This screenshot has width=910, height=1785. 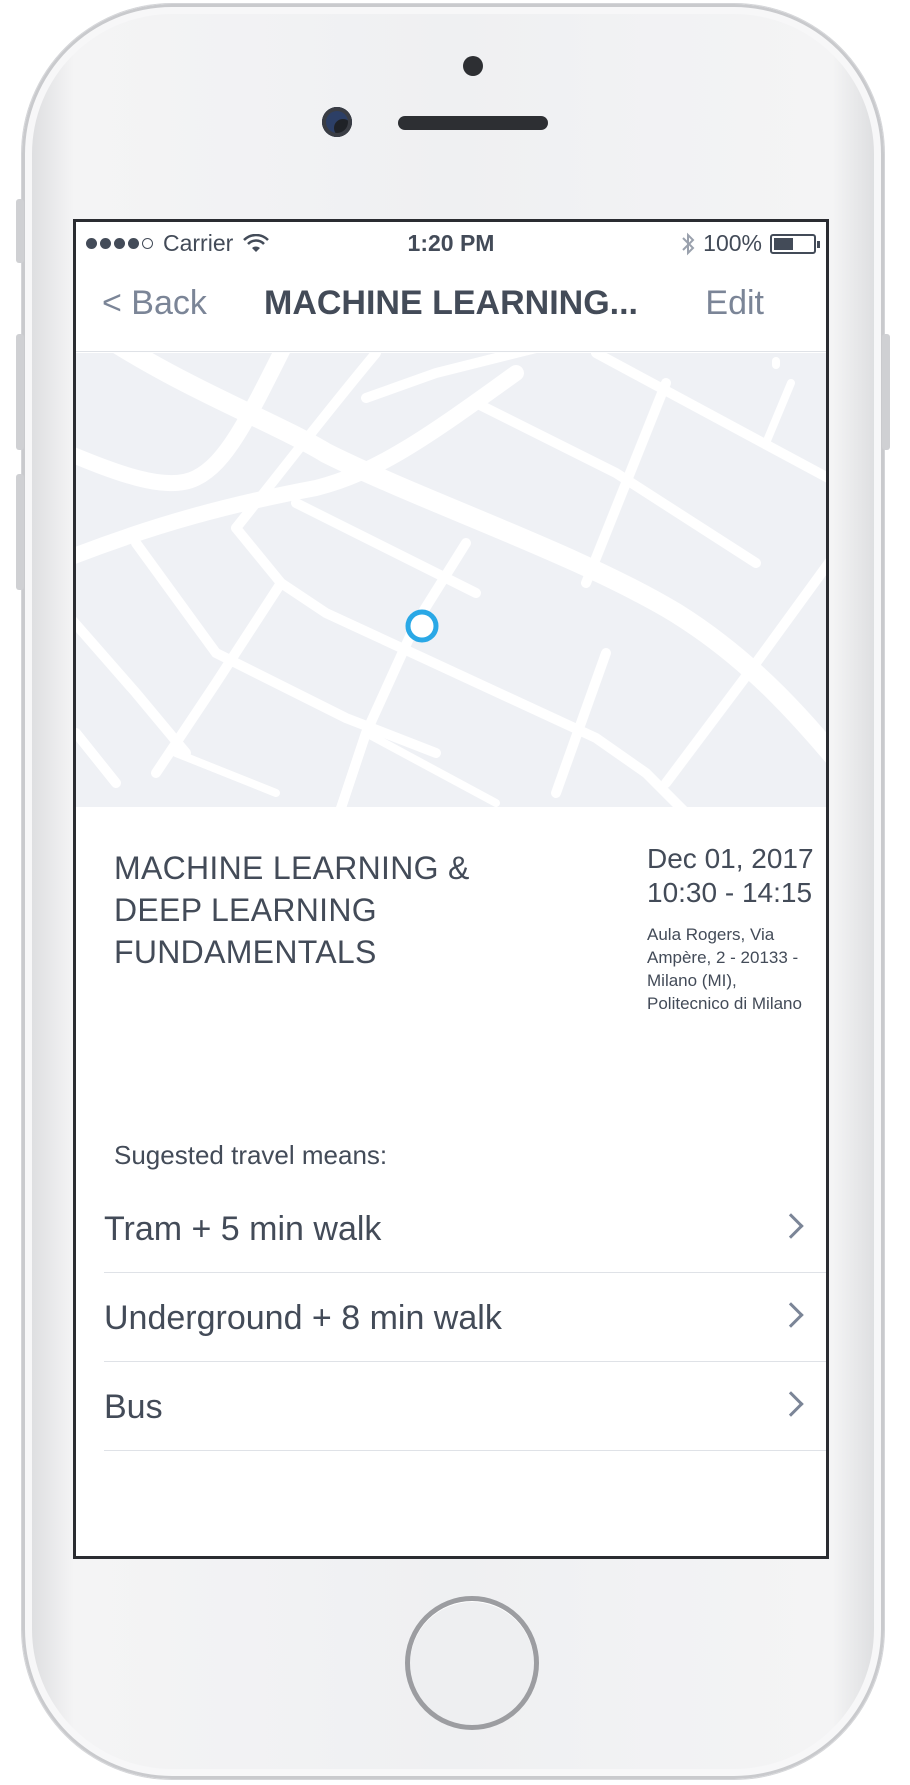 What do you see at coordinates (245, 952) in the screenshot?
I see `event-title-line: FUNDAMENTALS` at bounding box center [245, 952].